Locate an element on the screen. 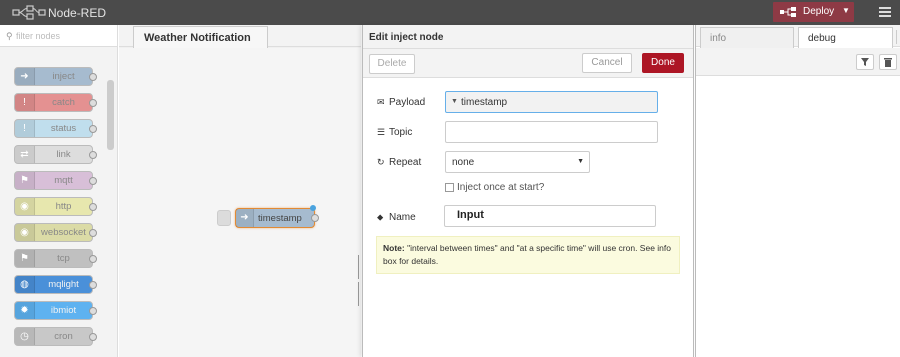 The width and height of the screenshot is (900, 357). tray-header: Edit inject node is located at coordinates (528, 37).